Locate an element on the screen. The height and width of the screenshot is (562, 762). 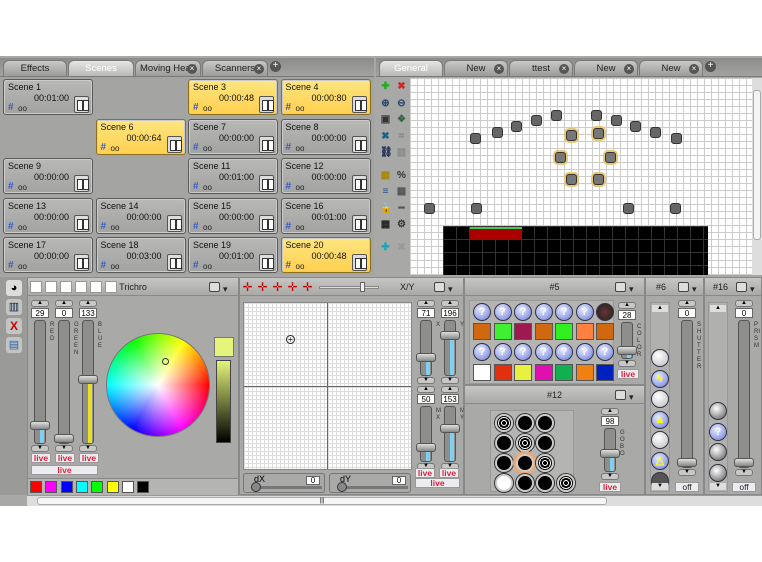
prism-prism-a-button is located at coordinates (718, 411).